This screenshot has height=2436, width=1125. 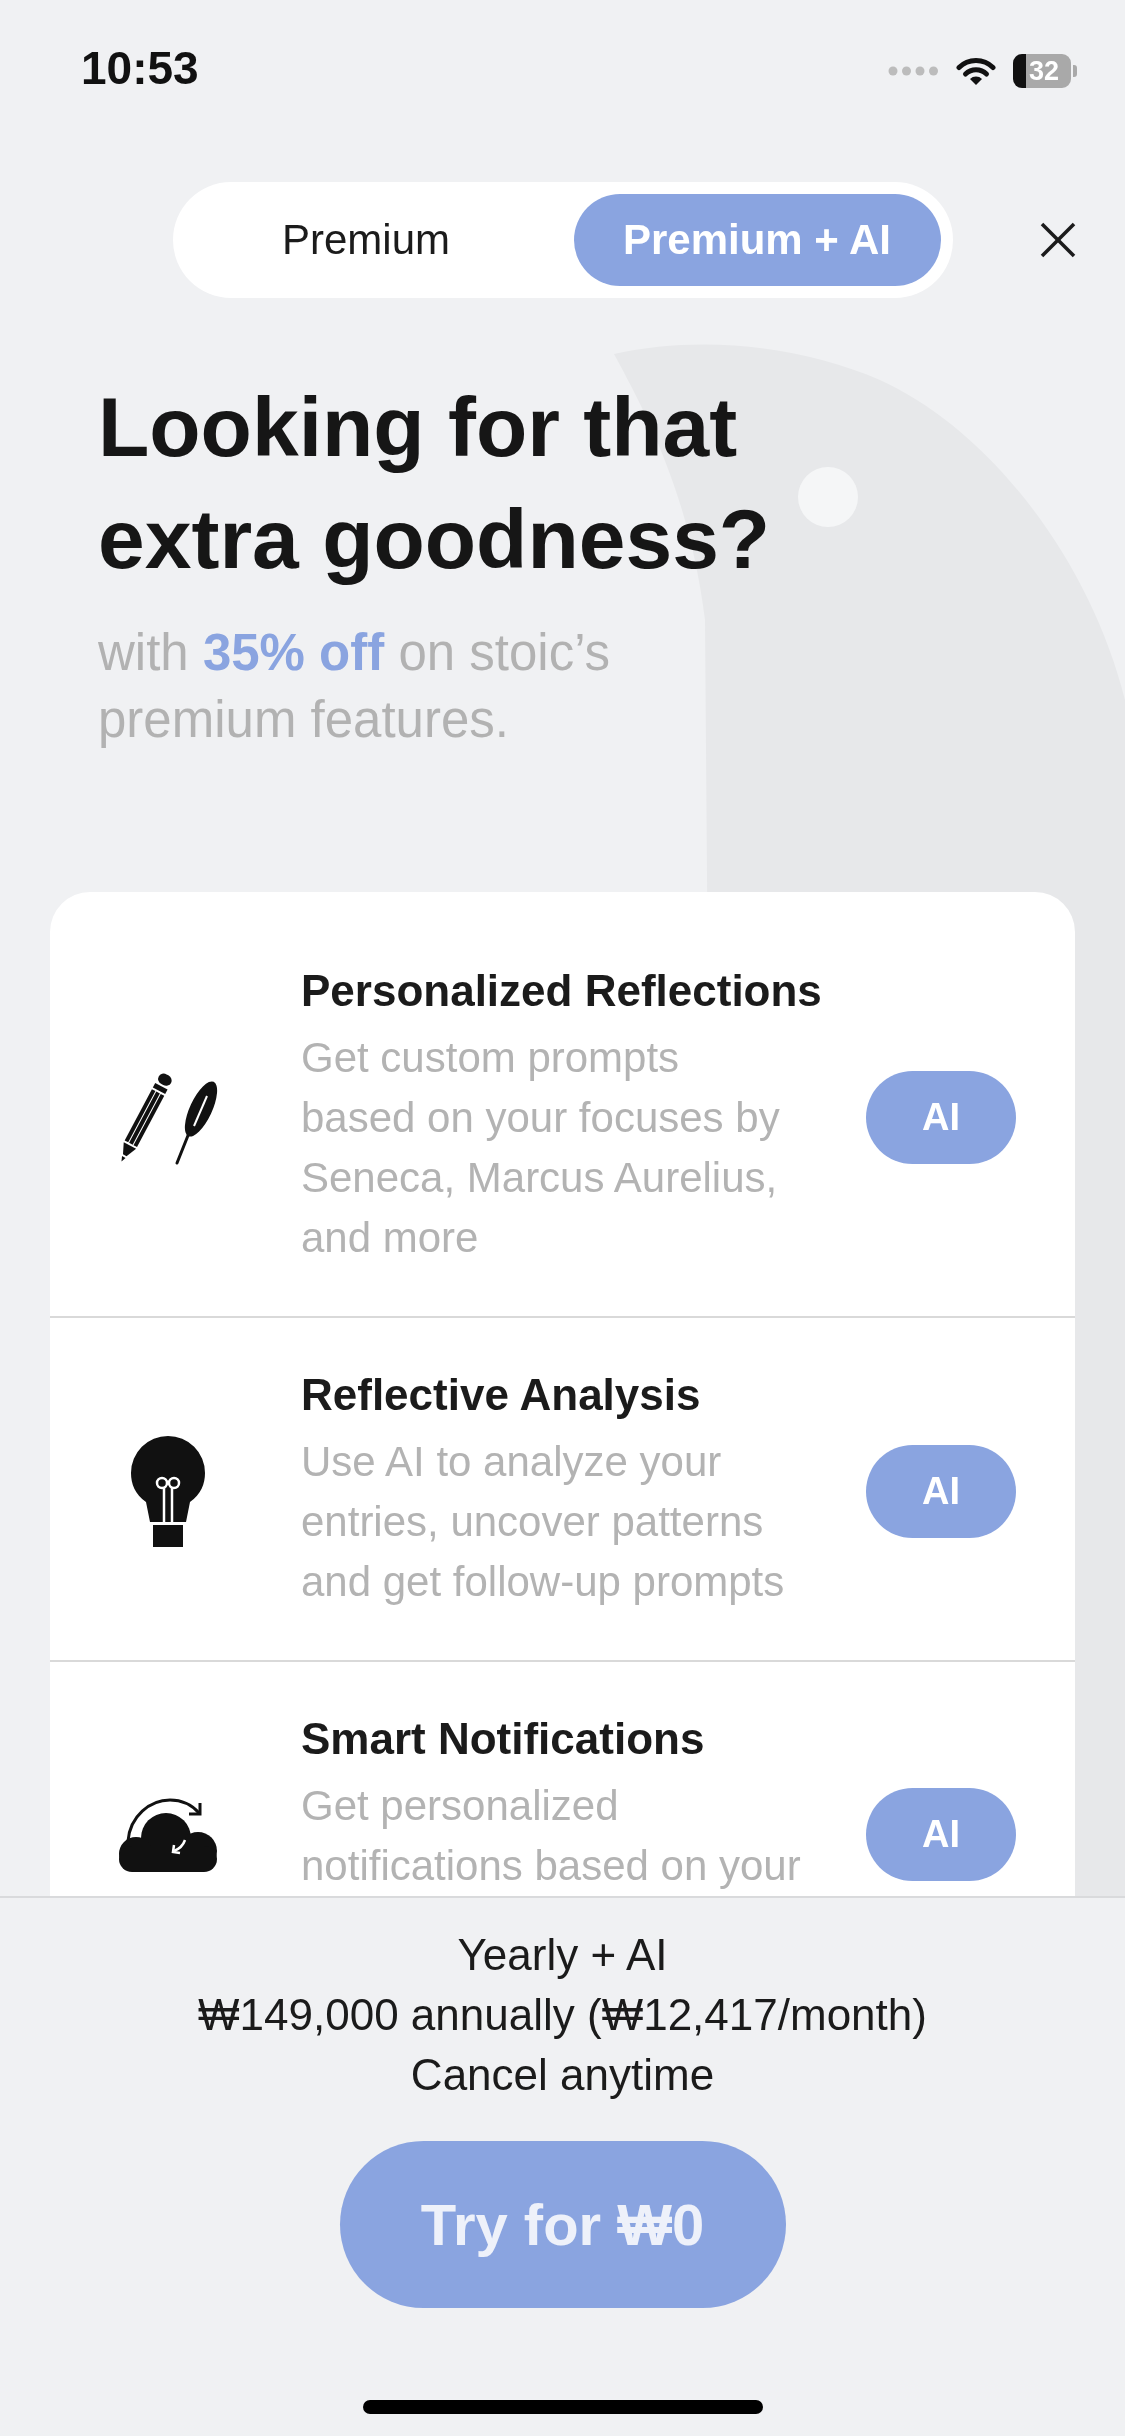 I want to click on status-time: 10:53, so click(x=140, y=68).